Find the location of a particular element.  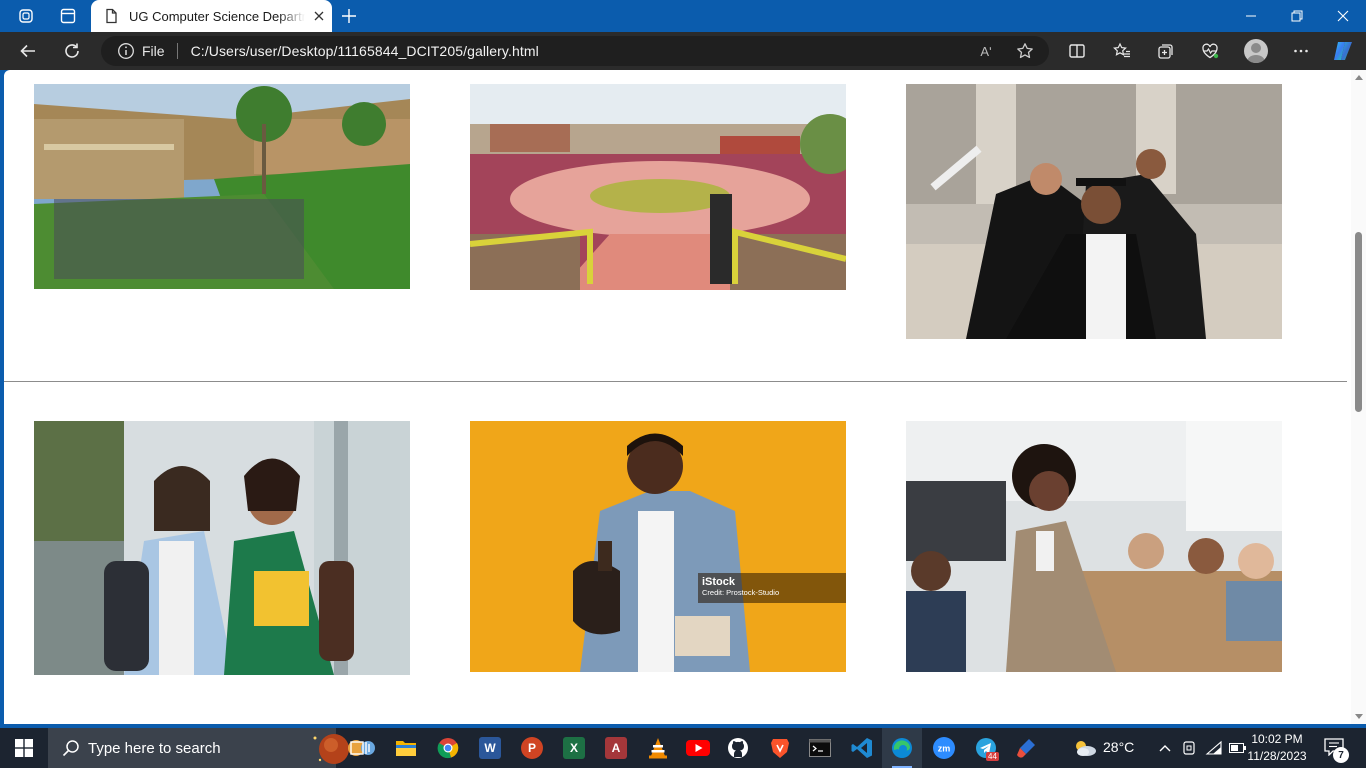

word-icon: W is located at coordinates (490, 748).